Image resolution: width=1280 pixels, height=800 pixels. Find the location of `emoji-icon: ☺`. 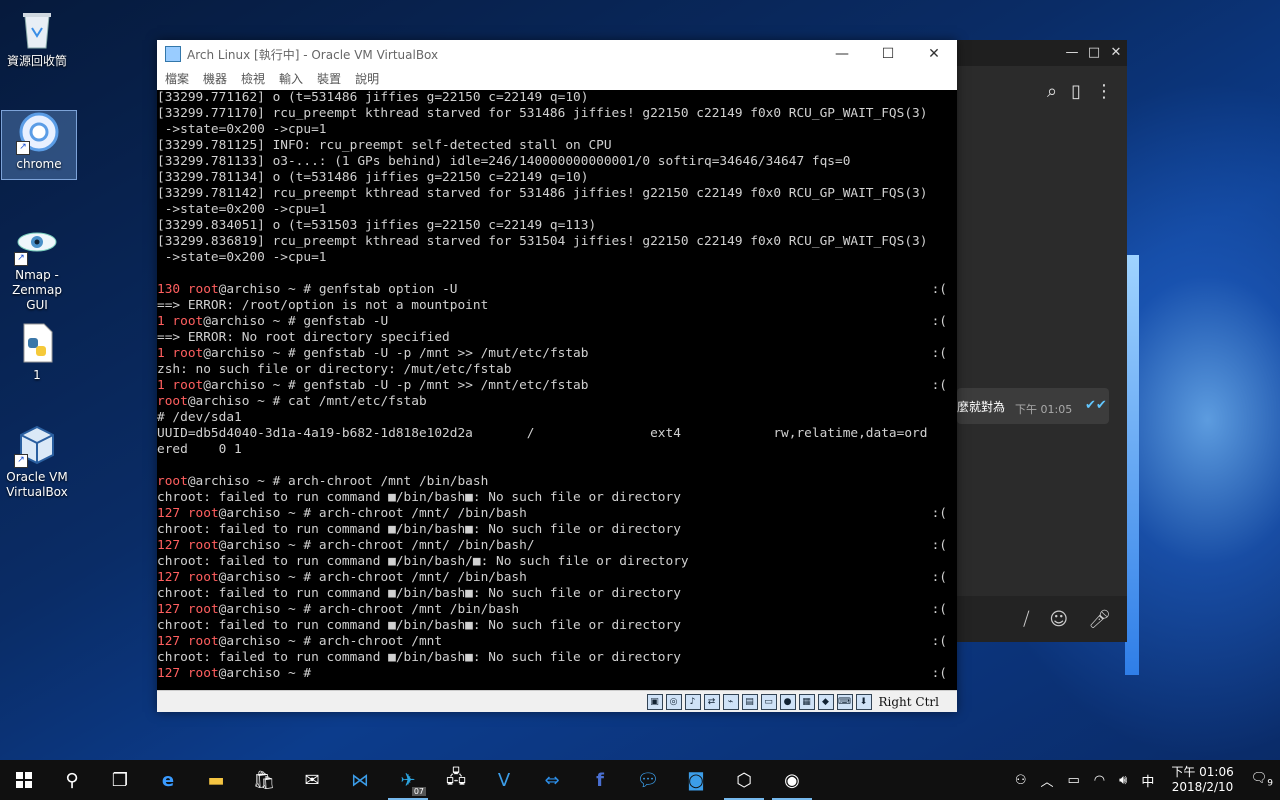

emoji-icon: ☺ is located at coordinates (1058, 619).